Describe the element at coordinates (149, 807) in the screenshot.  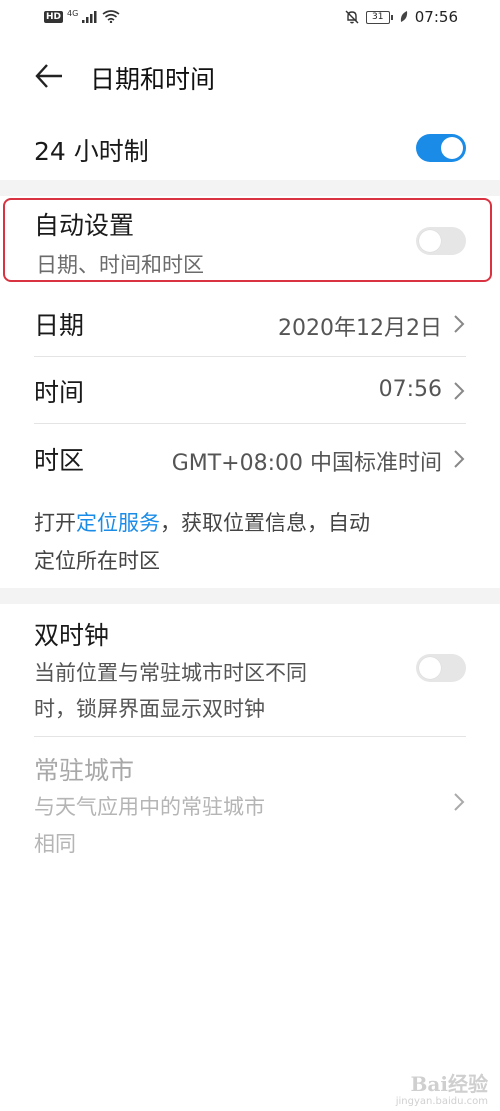
I see `home-city-sublabel-1: 与天气应用中的常驻城市` at that location.